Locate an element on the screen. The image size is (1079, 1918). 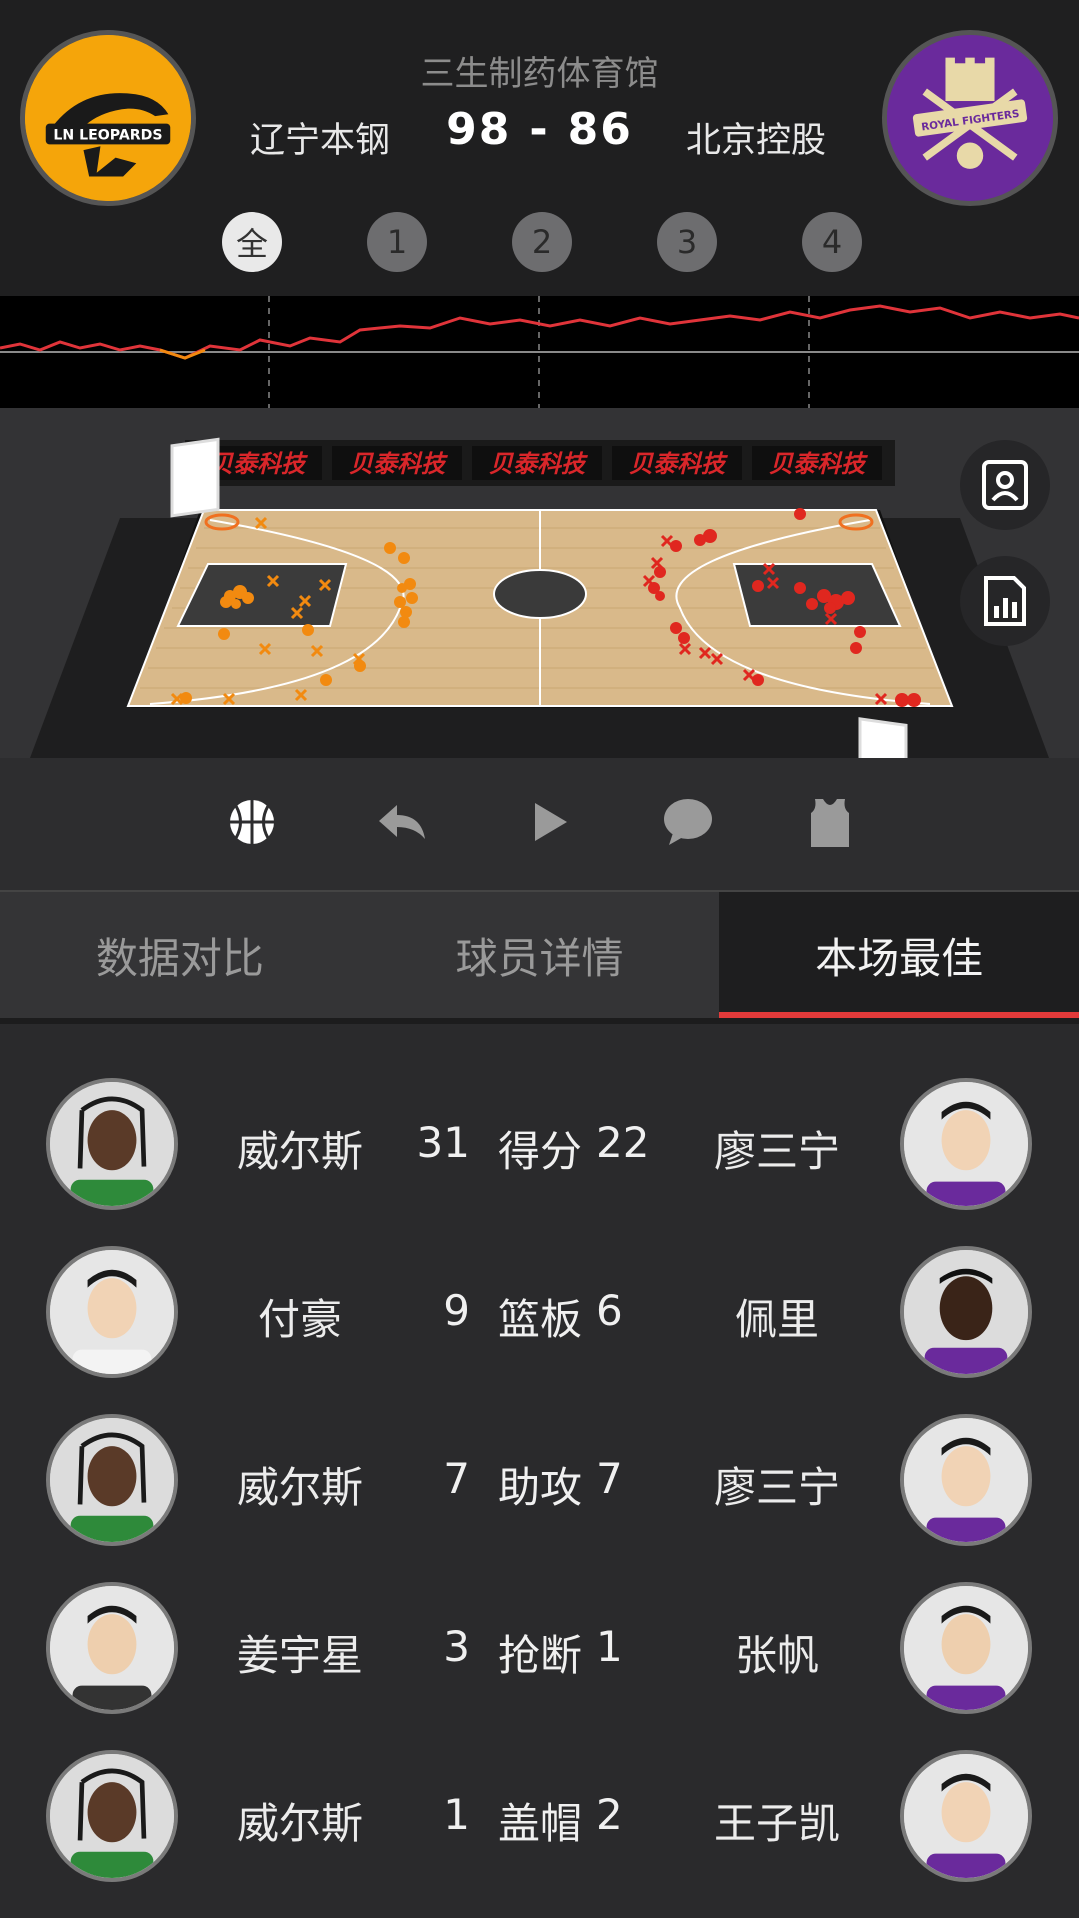
tab-divider is located at coordinates (539, 1021).